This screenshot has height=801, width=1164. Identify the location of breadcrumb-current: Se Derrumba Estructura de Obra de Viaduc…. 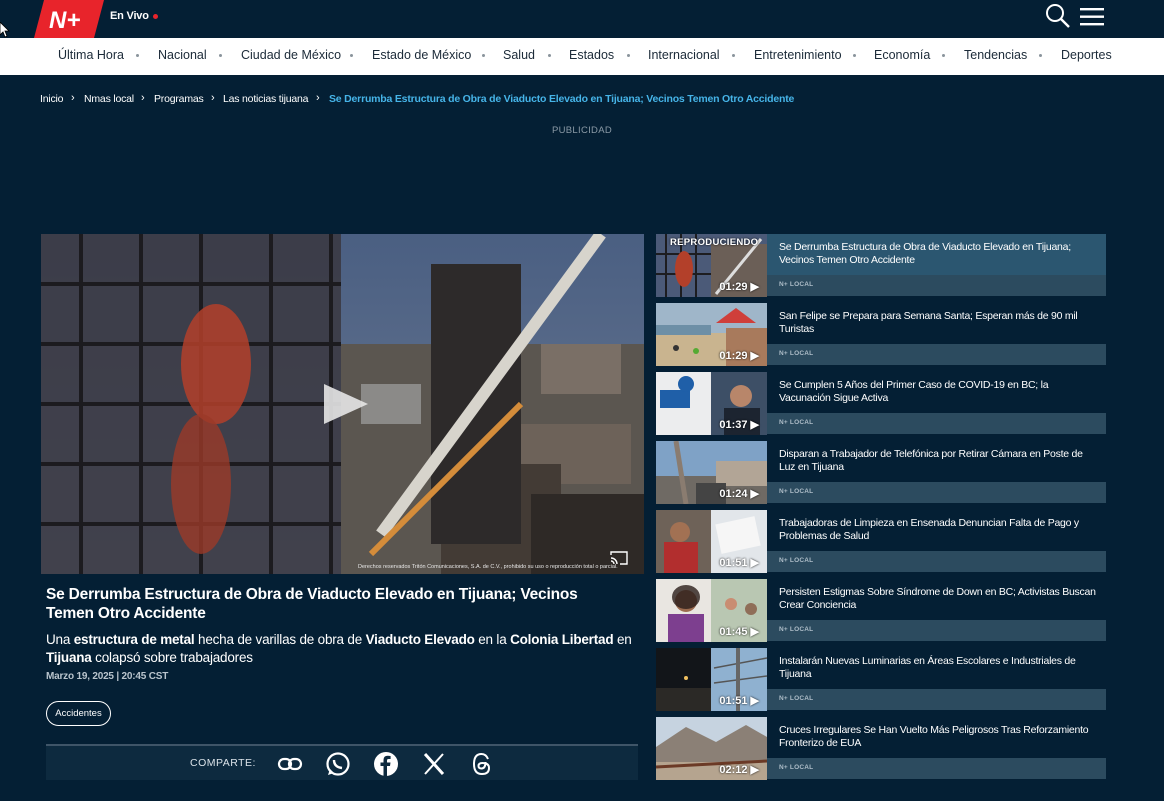
(562, 99).